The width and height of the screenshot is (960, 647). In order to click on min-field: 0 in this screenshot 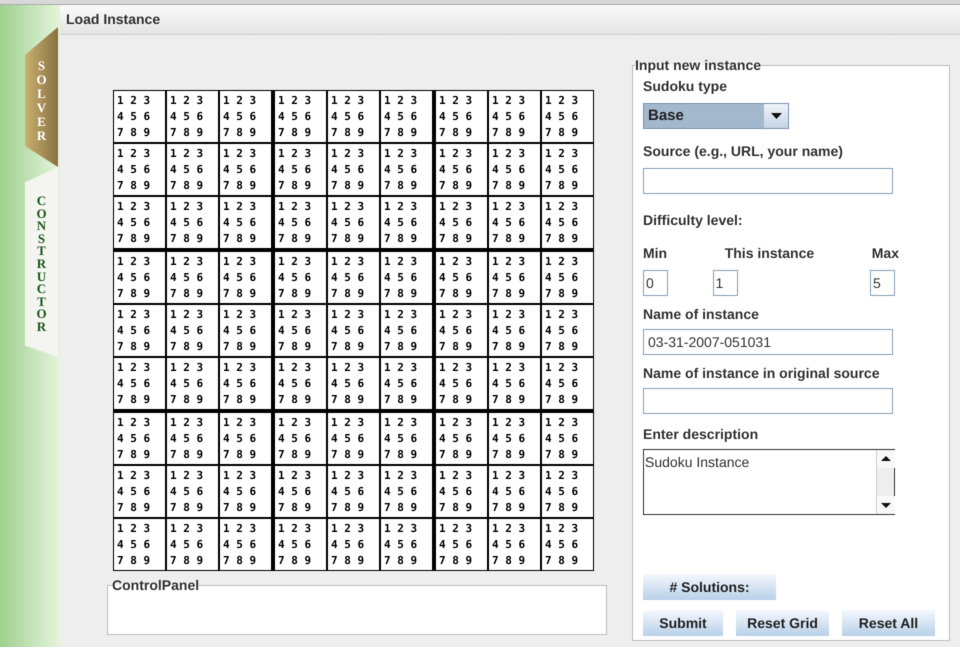, I will do `click(655, 283)`.